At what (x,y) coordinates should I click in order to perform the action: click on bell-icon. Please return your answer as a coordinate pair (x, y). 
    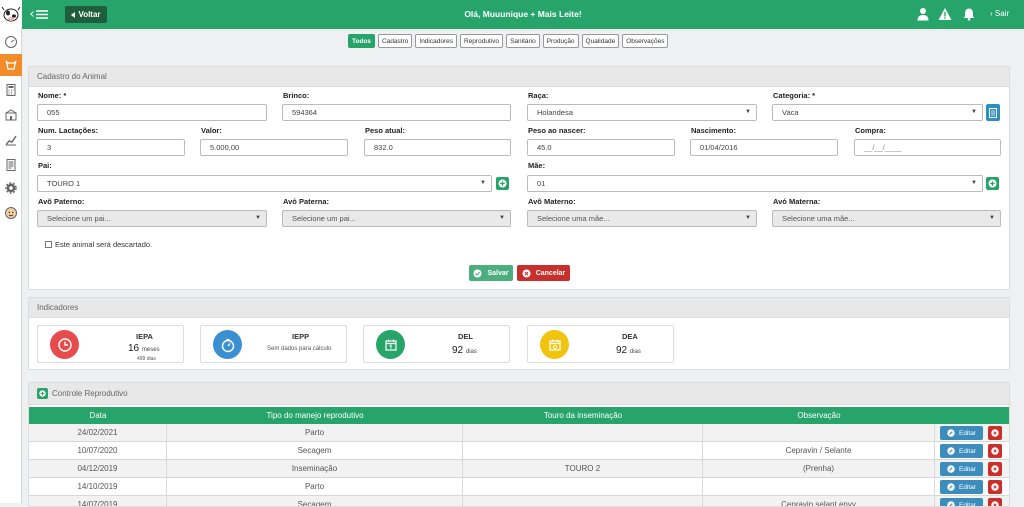
    Looking at the image, I should click on (969, 14).